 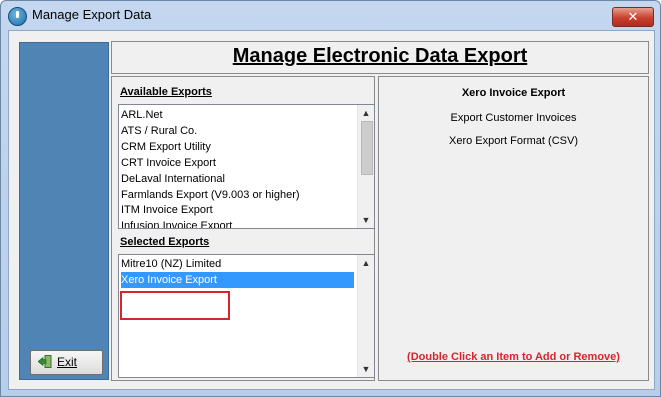 What do you see at coordinates (237, 280) in the screenshot?
I see `list-item: Xero Invoice Export` at bounding box center [237, 280].